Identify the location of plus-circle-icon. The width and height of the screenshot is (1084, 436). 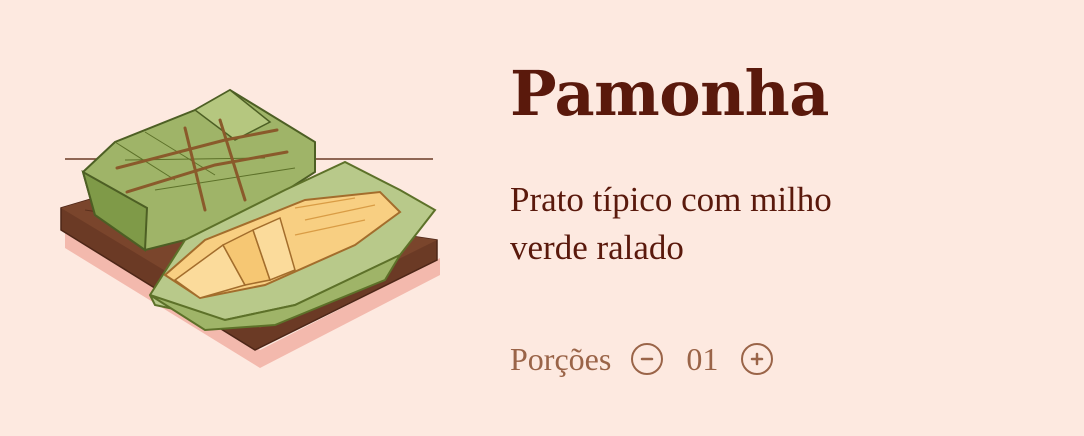
(757, 359).